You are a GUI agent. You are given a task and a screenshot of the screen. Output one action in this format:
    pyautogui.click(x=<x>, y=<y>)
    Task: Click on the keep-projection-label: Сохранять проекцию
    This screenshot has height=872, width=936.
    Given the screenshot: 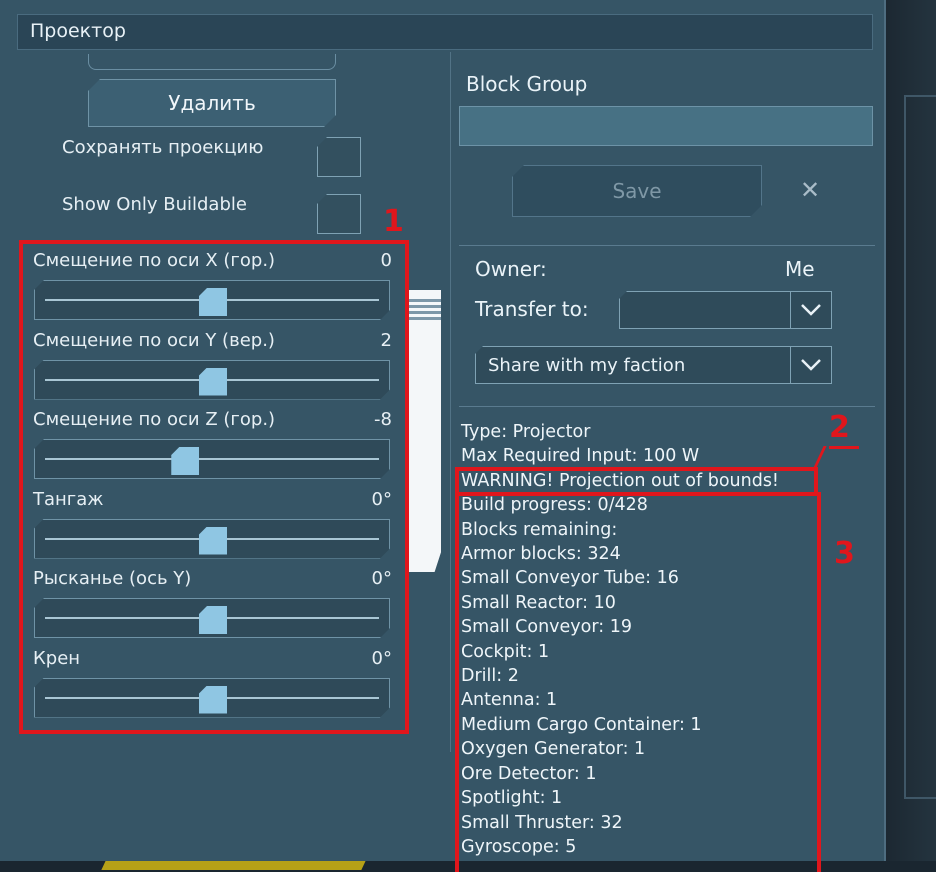 What is the action you would take?
    pyautogui.click(x=163, y=147)
    